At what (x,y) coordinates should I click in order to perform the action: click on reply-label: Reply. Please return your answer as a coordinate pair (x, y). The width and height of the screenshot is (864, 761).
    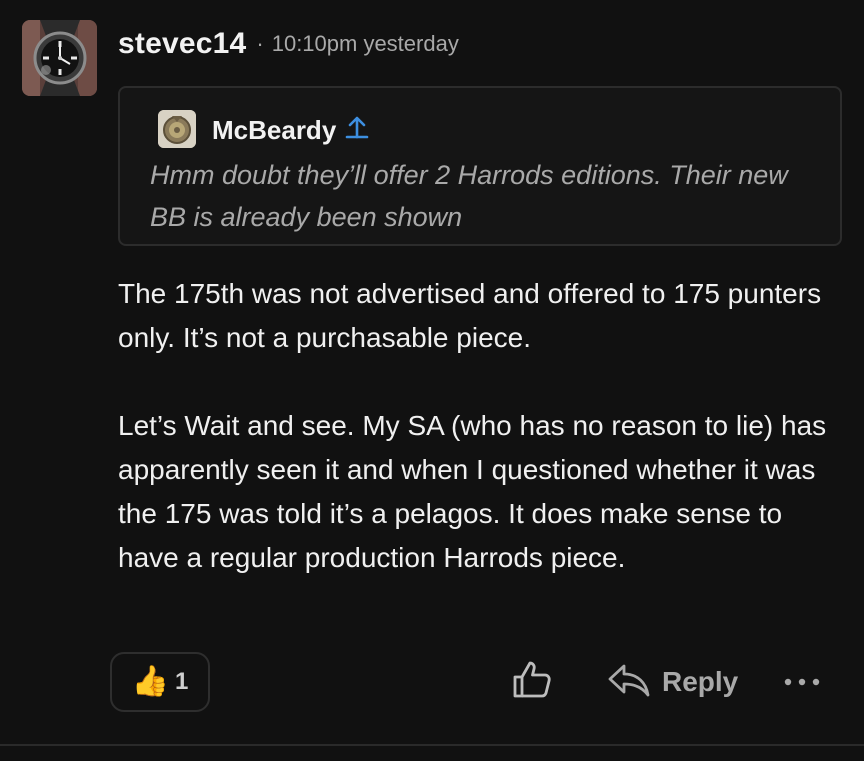
    Looking at the image, I should click on (700, 681).